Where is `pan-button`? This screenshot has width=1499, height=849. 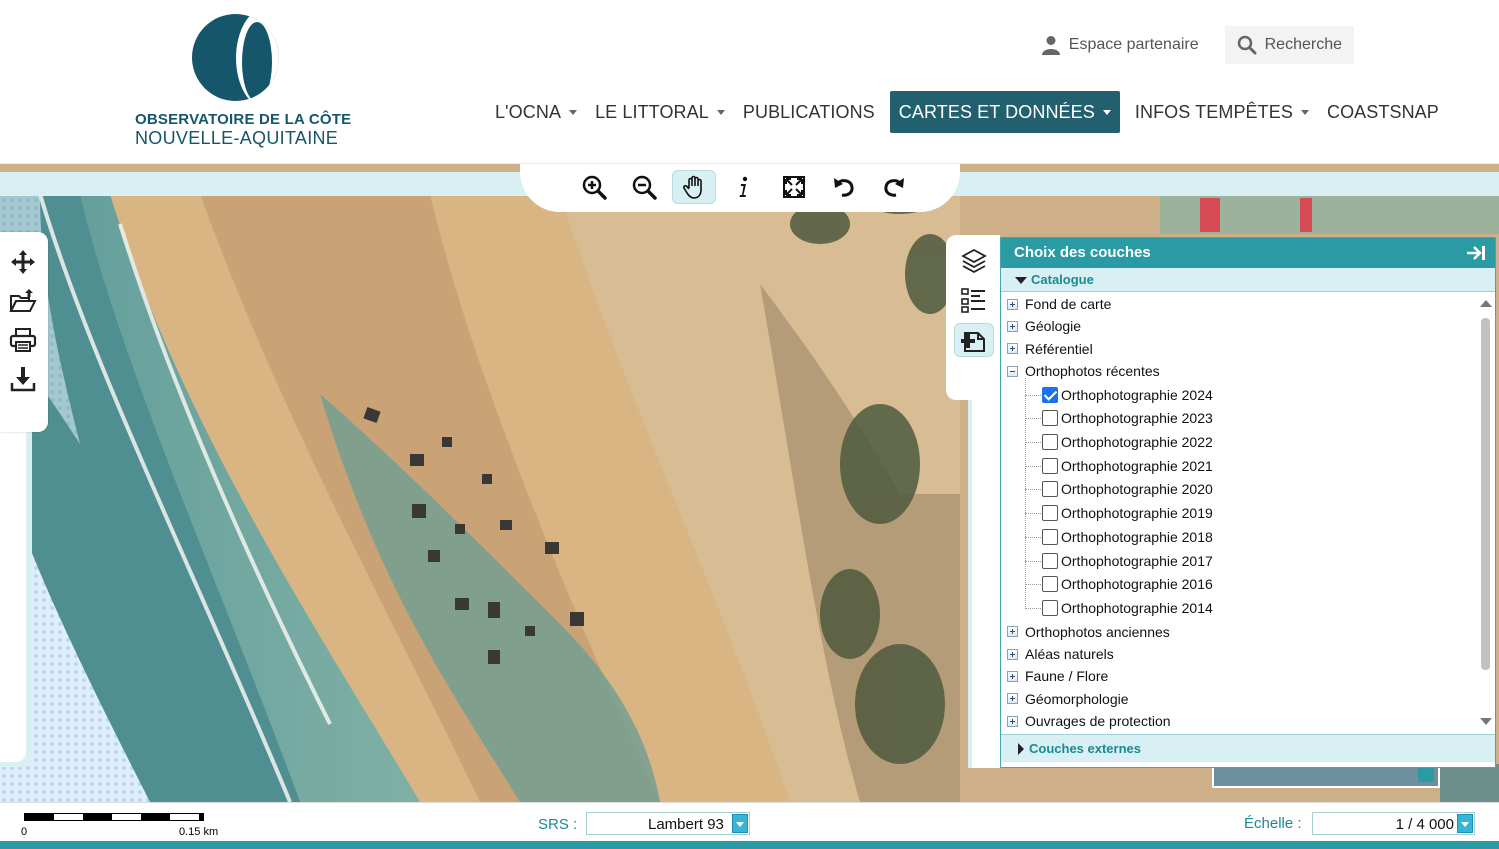 pan-button is located at coordinates (694, 187).